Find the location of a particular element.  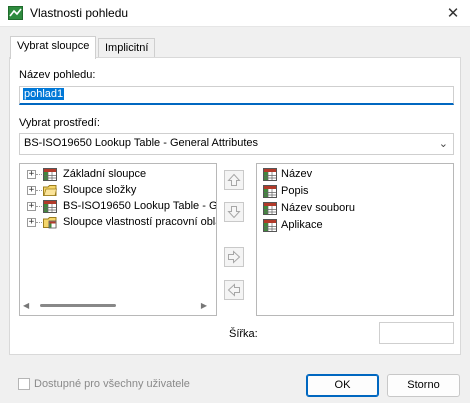

tab-vybrat-sloupce: Vybrat sloupce is located at coordinates (53, 47).